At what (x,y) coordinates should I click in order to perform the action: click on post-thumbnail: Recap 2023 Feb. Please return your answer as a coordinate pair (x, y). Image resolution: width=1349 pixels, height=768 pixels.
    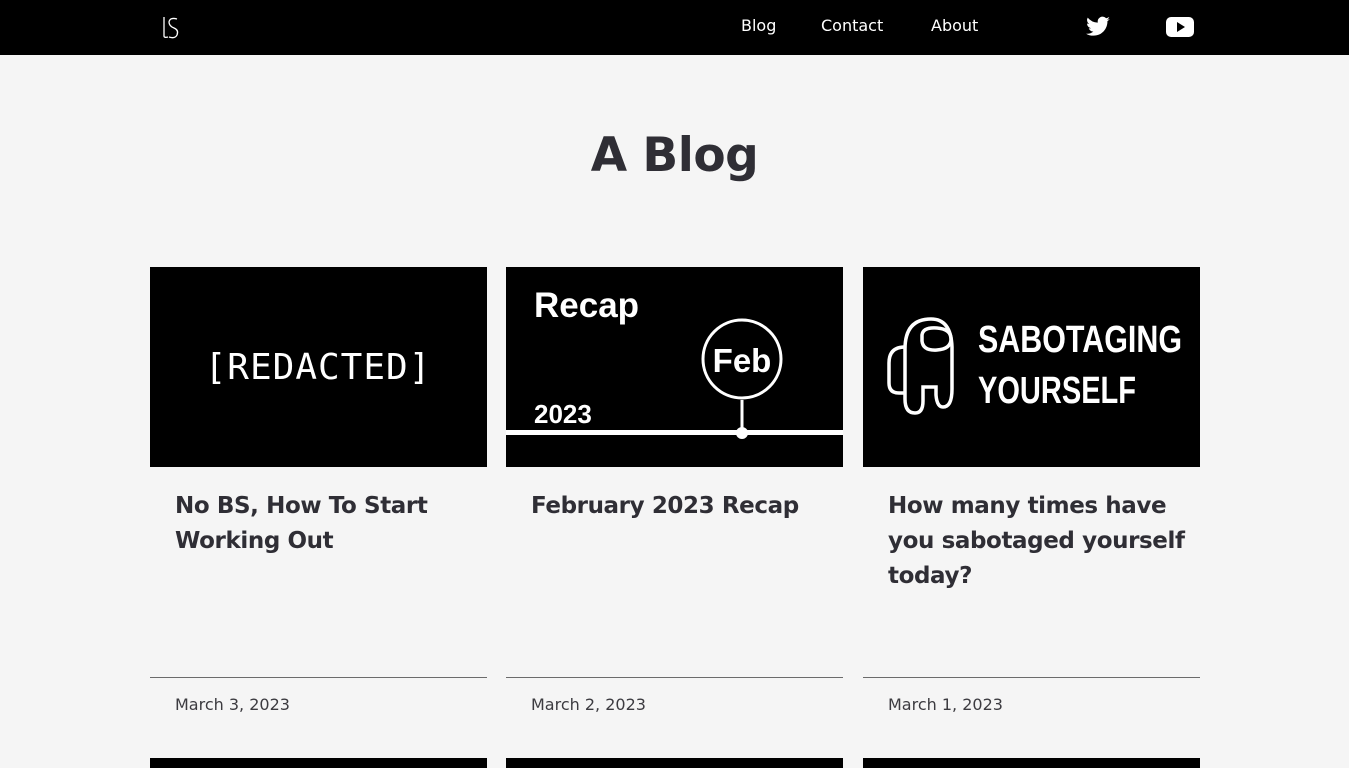
    Looking at the image, I should click on (674, 367).